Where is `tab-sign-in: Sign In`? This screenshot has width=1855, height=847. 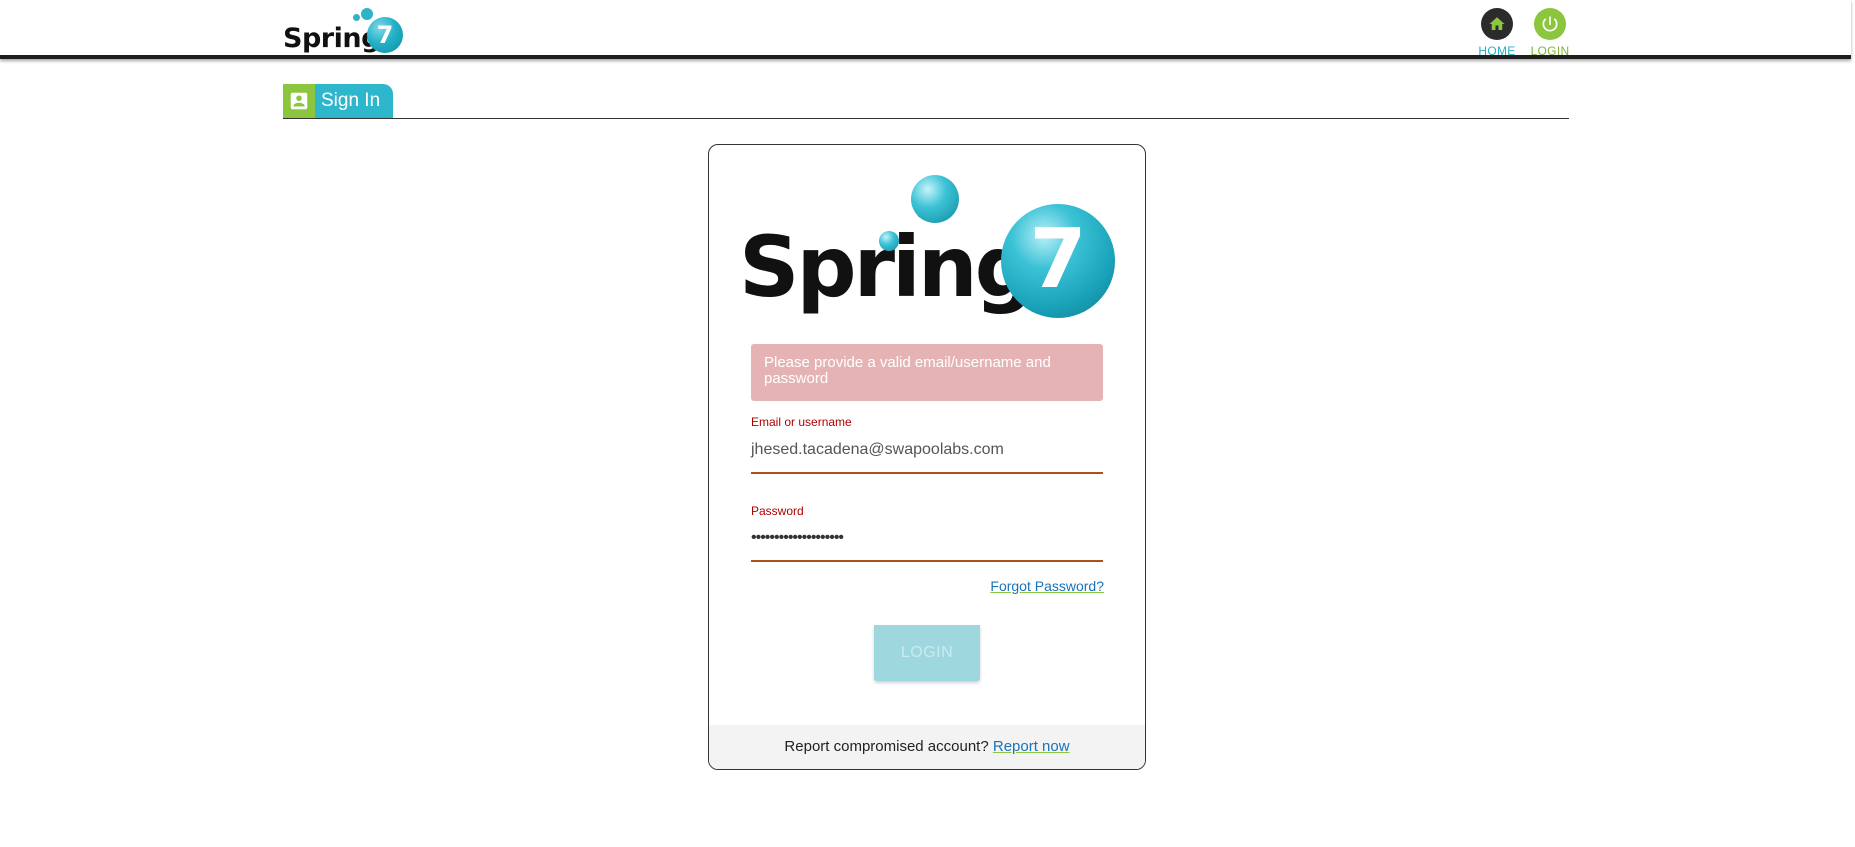 tab-sign-in: Sign In is located at coordinates (338, 101).